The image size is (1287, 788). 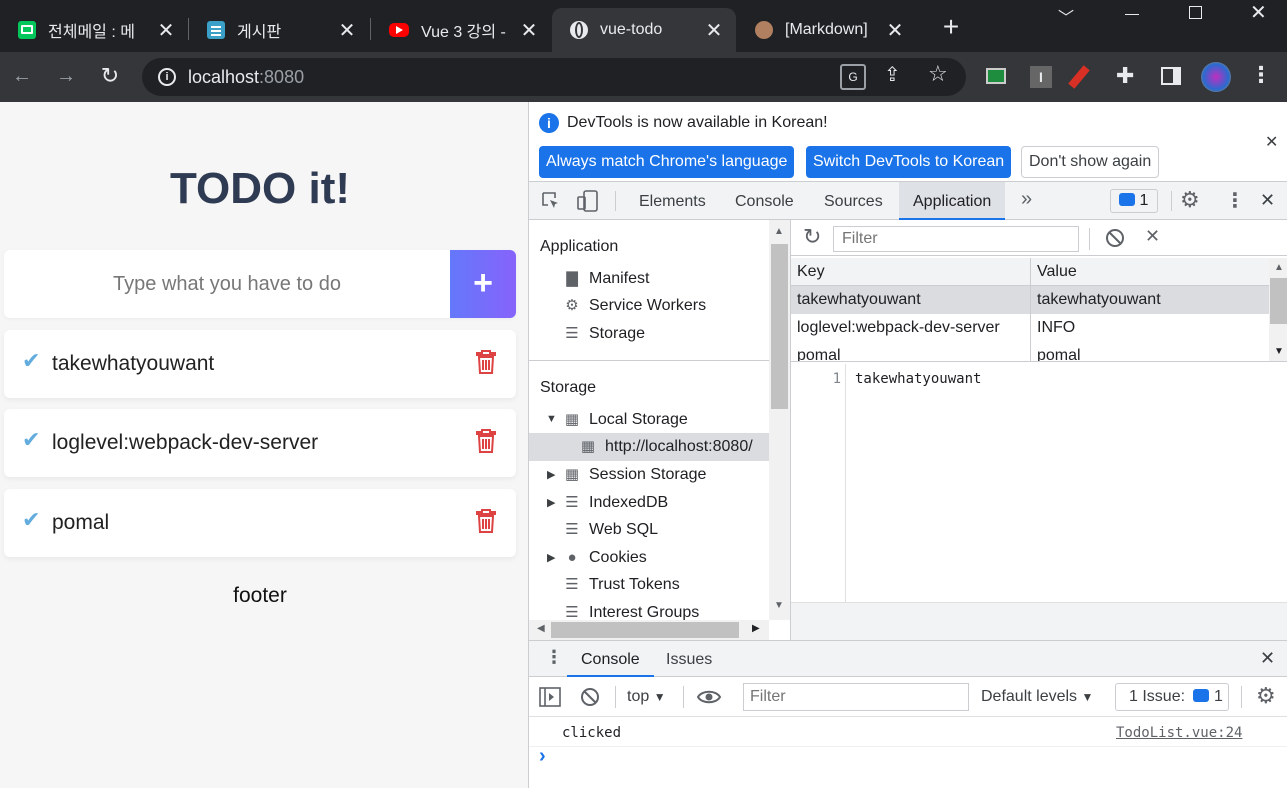 I want to click on tab-console: Console, so click(x=764, y=201).